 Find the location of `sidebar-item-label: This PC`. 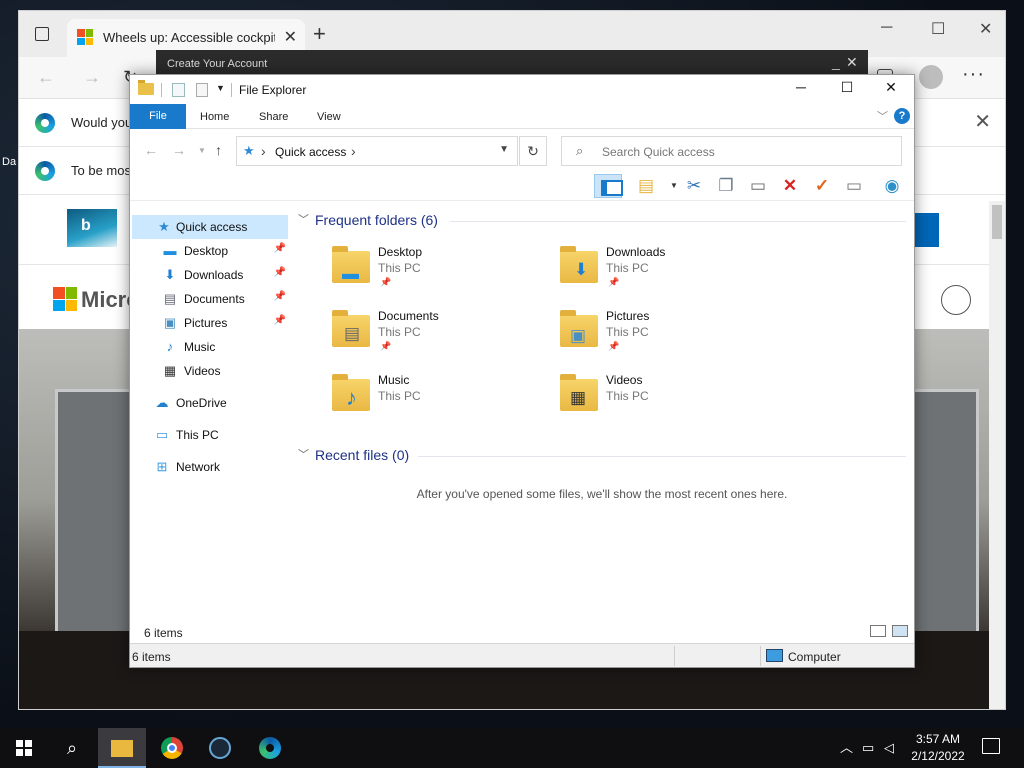

sidebar-item-label: This PC is located at coordinates (197, 435).